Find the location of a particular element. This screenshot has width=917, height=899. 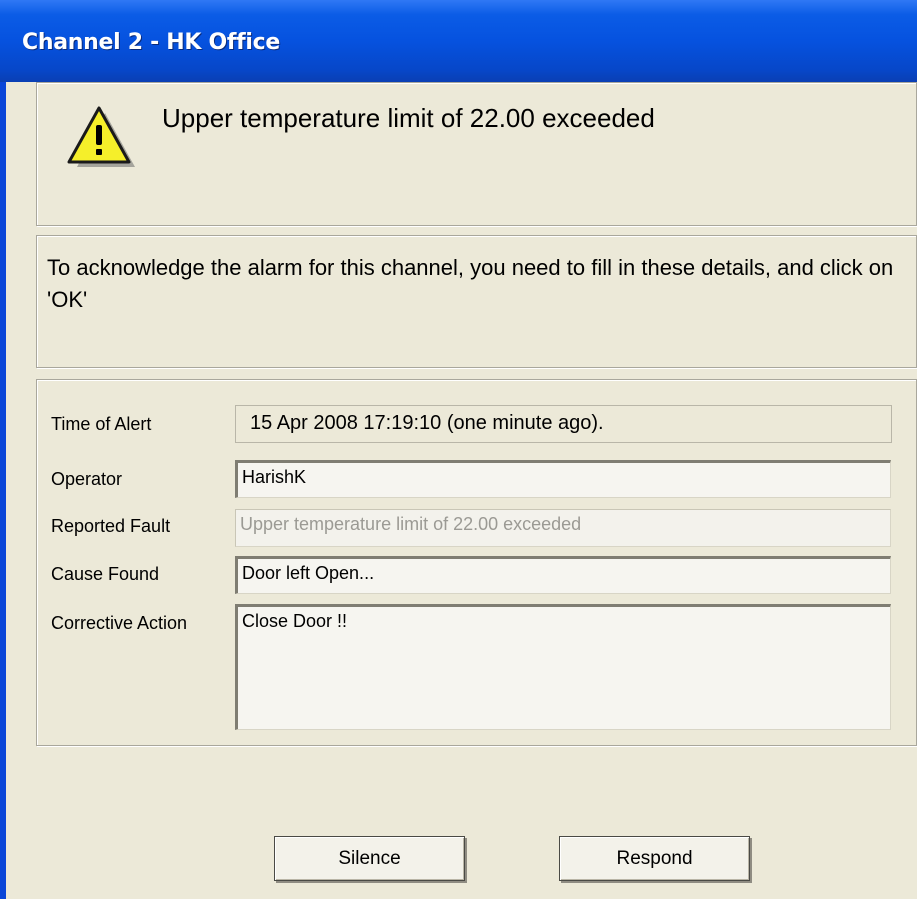

window-title: Channel 2 - HK Office is located at coordinates (151, 42).